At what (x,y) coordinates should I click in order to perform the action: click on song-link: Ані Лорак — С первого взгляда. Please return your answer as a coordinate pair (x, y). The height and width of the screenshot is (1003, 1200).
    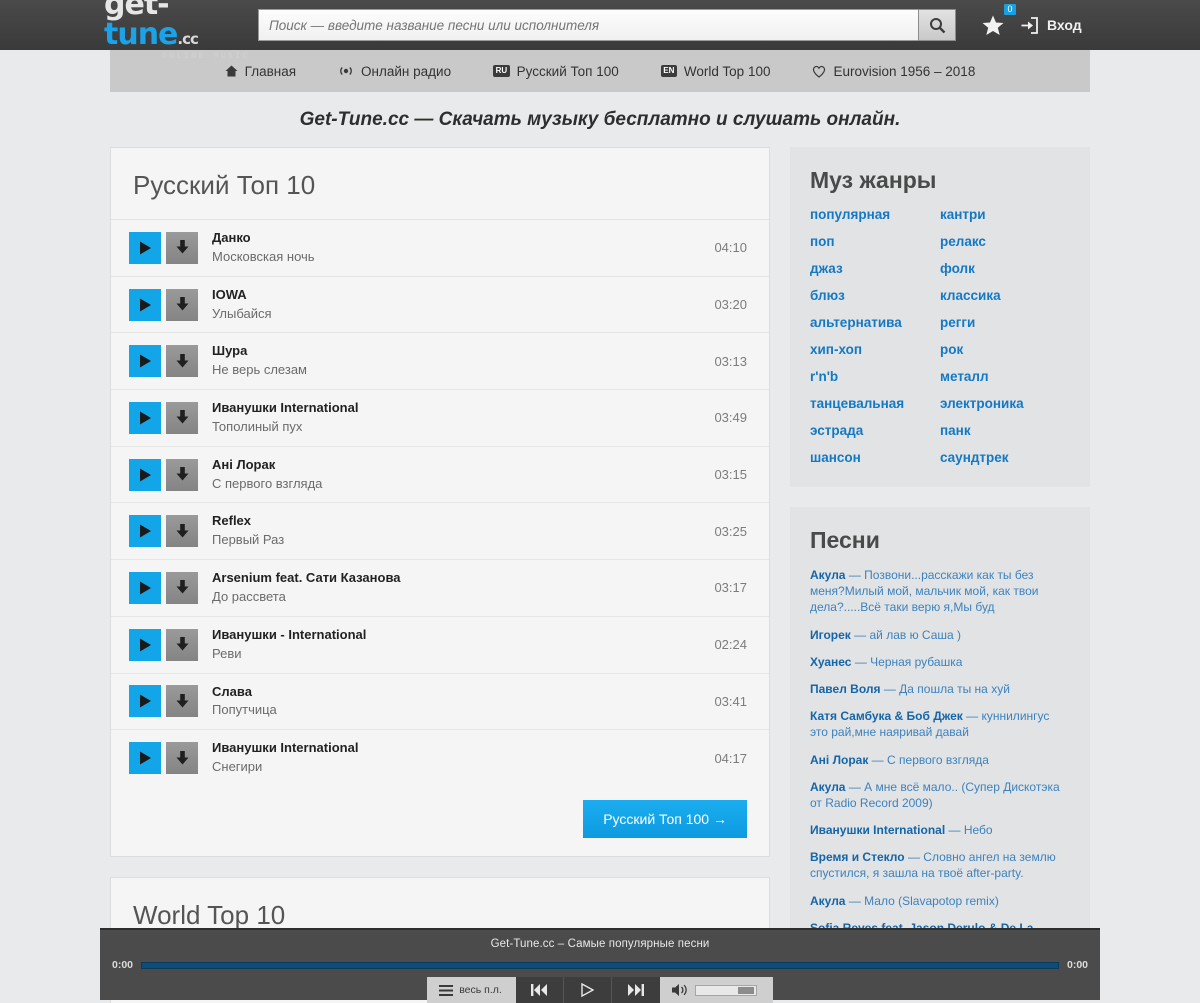
    Looking at the image, I should click on (940, 760).